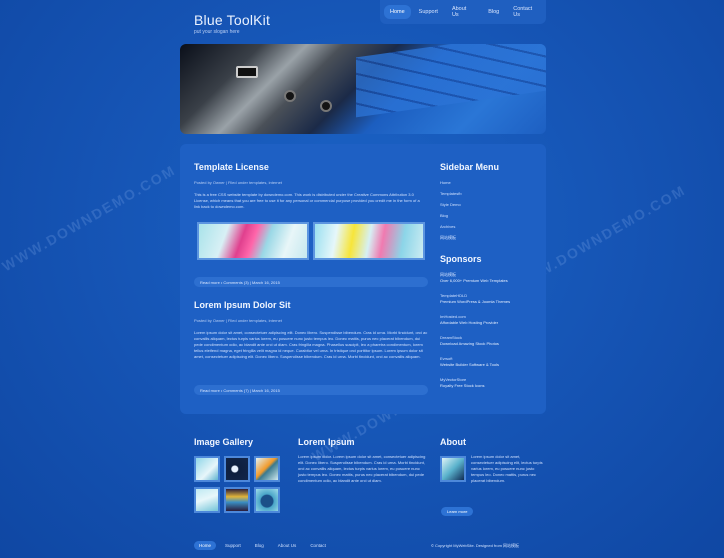 Image resolution: width=724 pixels, height=558 pixels. What do you see at coordinates (475, 301) in the screenshot?
I see `sponsor-desc: Premium WordPress & Joomla Themes` at bounding box center [475, 301].